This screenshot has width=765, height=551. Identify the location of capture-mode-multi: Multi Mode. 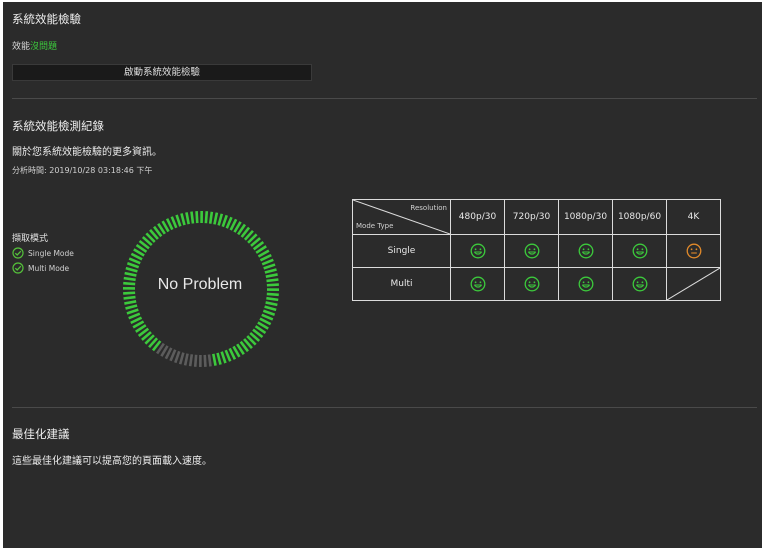
(40, 268).